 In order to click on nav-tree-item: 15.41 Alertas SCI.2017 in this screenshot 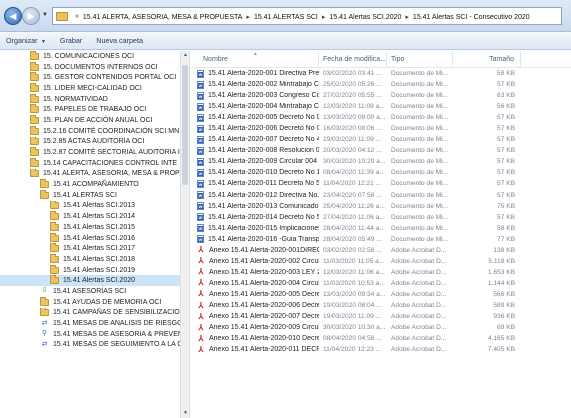, I will do `click(94, 248)`.